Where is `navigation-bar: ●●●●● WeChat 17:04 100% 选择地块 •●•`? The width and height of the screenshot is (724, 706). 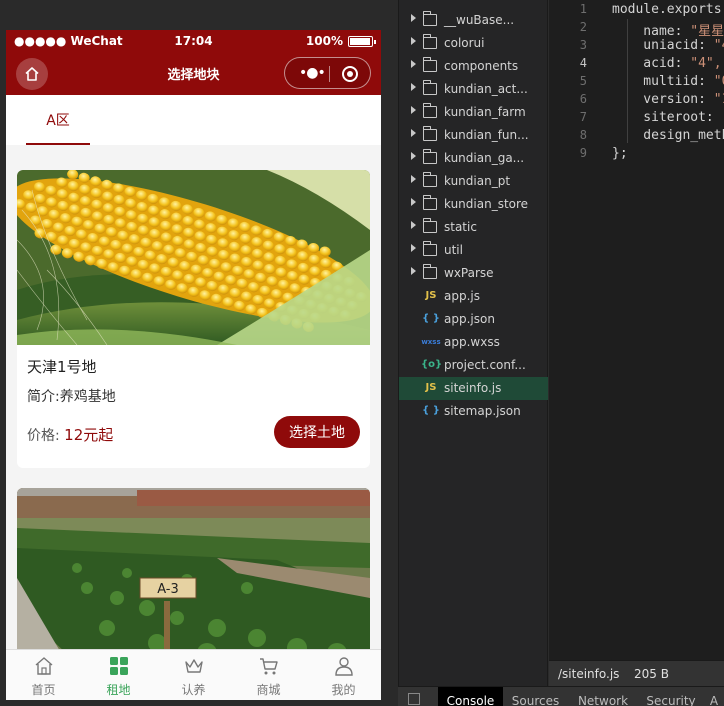
navigation-bar: ●●●●● WeChat 17:04 100% 选择地块 •●• is located at coordinates (193, 62).